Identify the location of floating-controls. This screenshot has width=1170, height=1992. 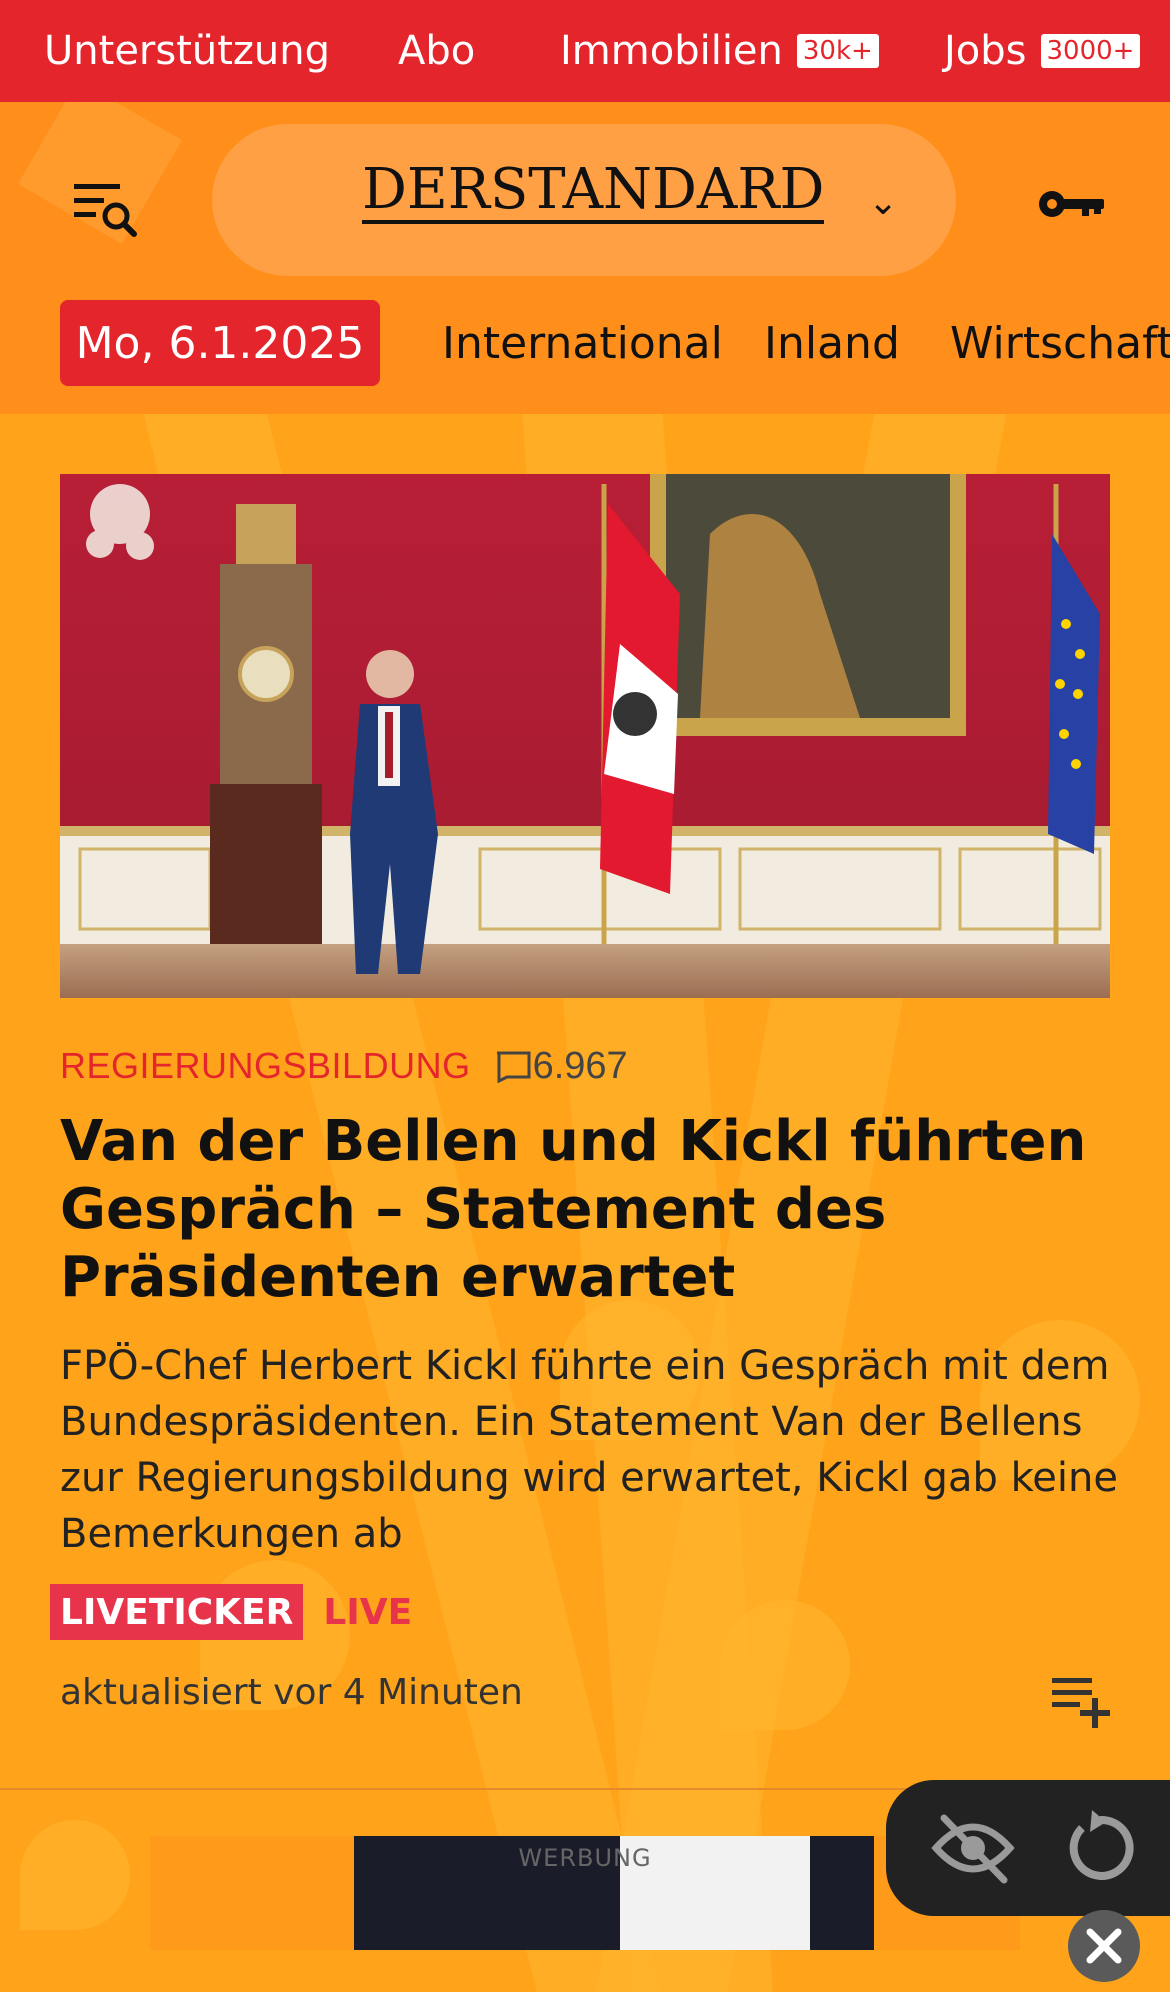
(1028, 1848).